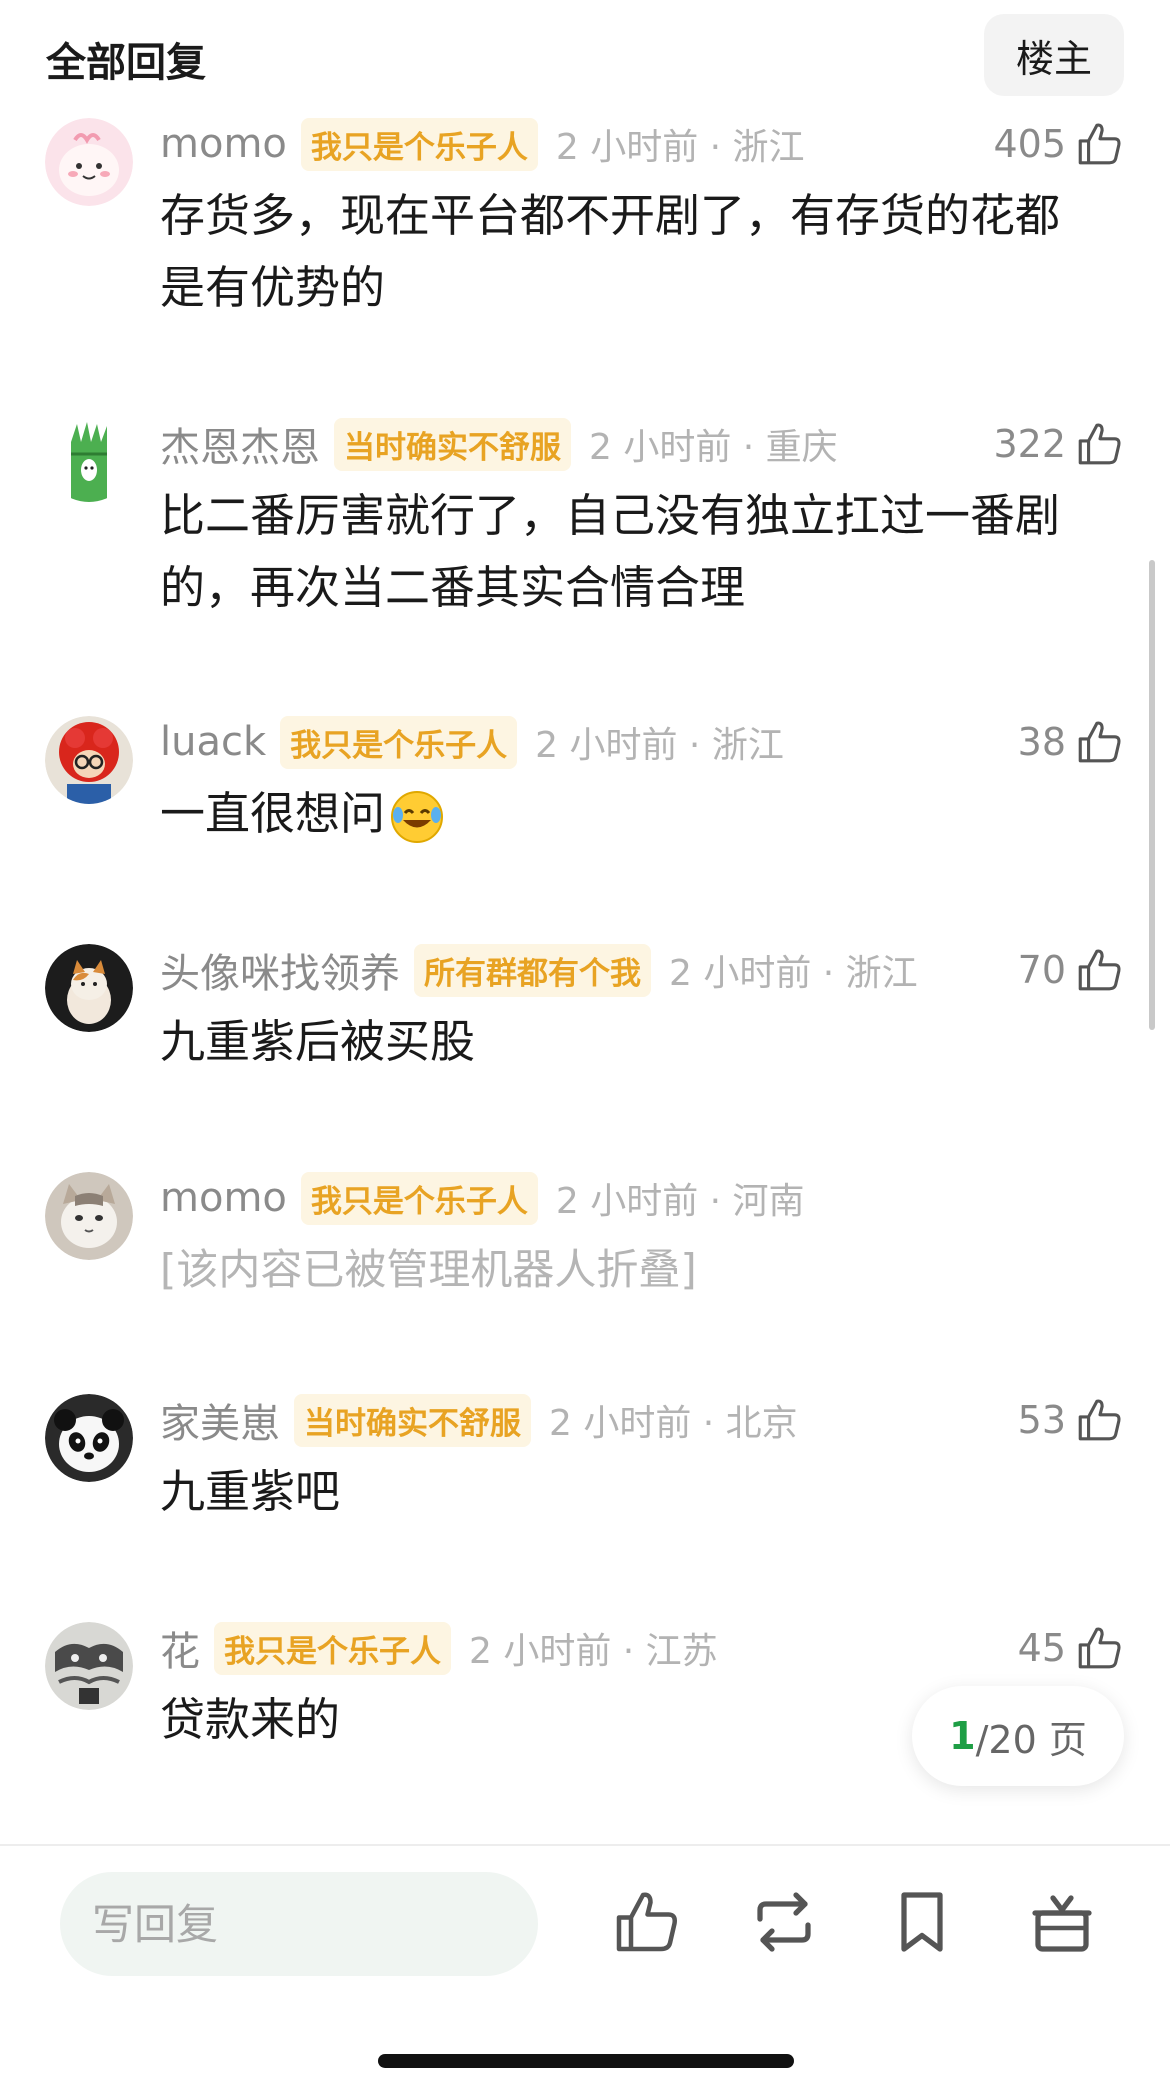 The image size is (1170, 2097). Describe the element at coordinates (532, 970) in the screenshot. I see `user-badge: 所有群都有个我` at that location.